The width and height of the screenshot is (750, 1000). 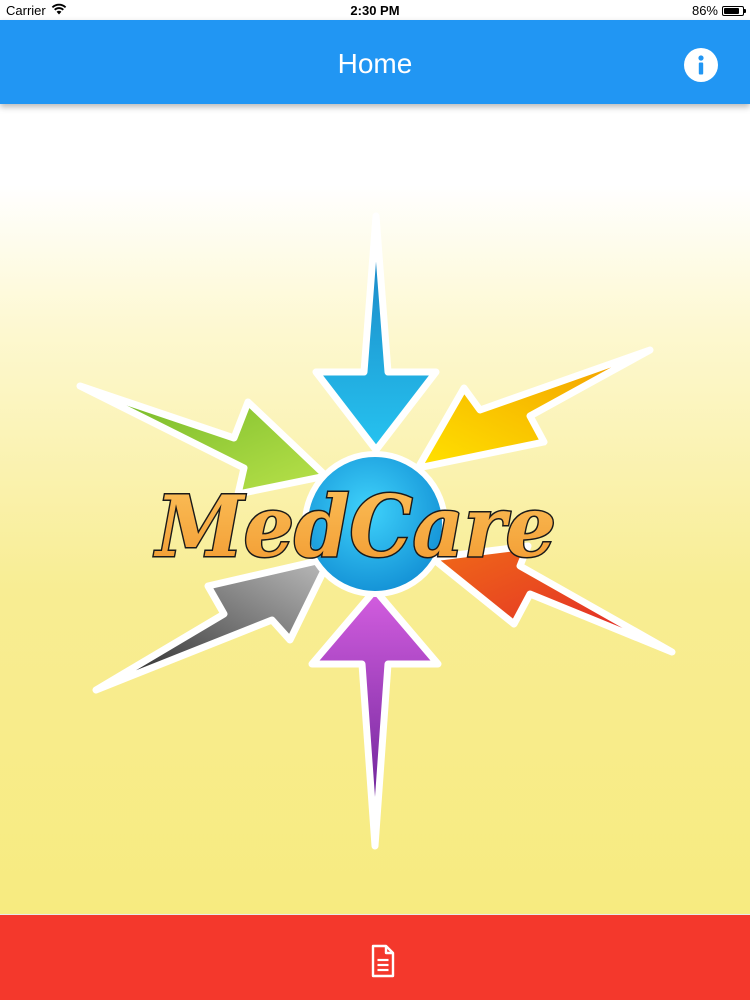 I want to click on document-button, so click(x=383, y=961).